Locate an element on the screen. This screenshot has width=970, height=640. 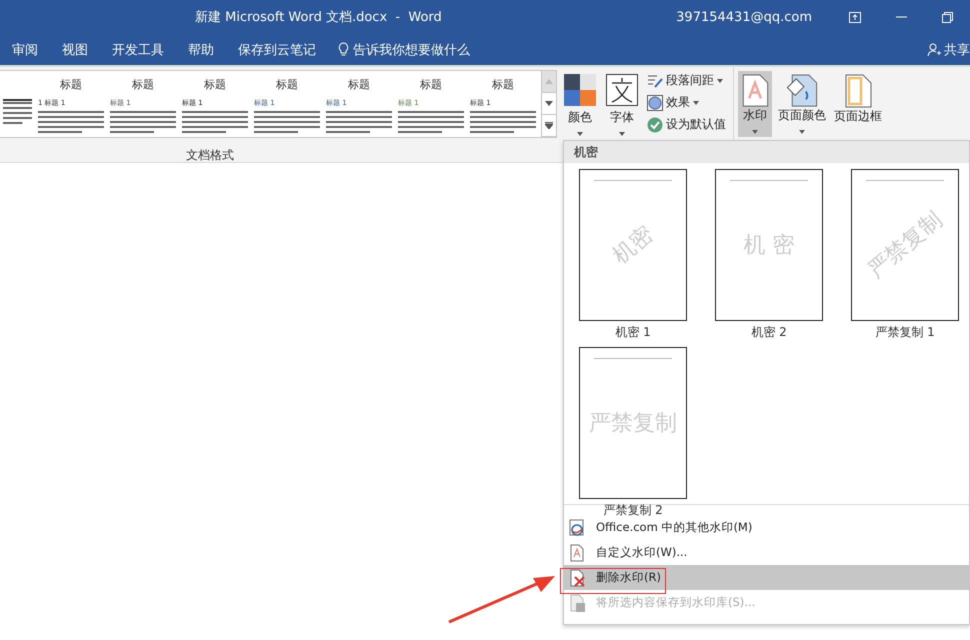
ribbon-display-icon is located at coordinates (855, 17).